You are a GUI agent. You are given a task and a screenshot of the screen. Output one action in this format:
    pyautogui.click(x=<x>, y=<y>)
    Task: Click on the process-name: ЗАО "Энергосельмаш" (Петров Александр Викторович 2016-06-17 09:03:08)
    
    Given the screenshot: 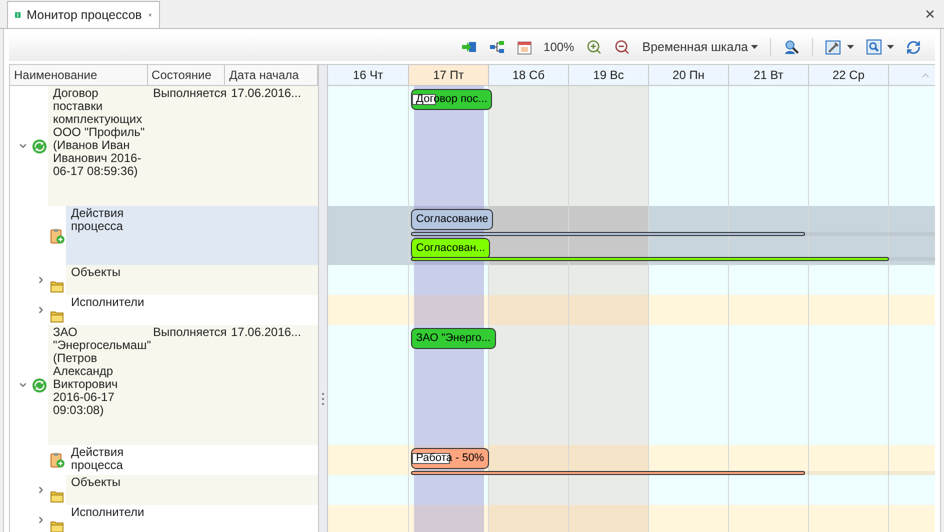 What is the action you would take?
    pyautogui.click(x=102, y=371)
    